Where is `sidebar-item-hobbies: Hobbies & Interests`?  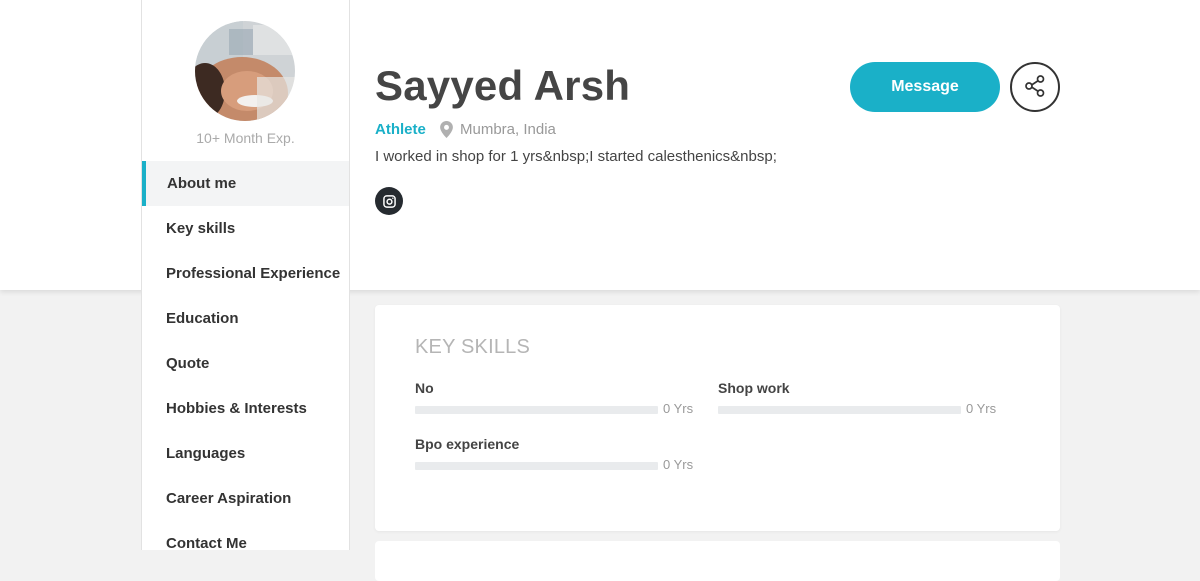
sidebar-item-hobbies: Hobbies & Interests is located at coordinates (245, 408).